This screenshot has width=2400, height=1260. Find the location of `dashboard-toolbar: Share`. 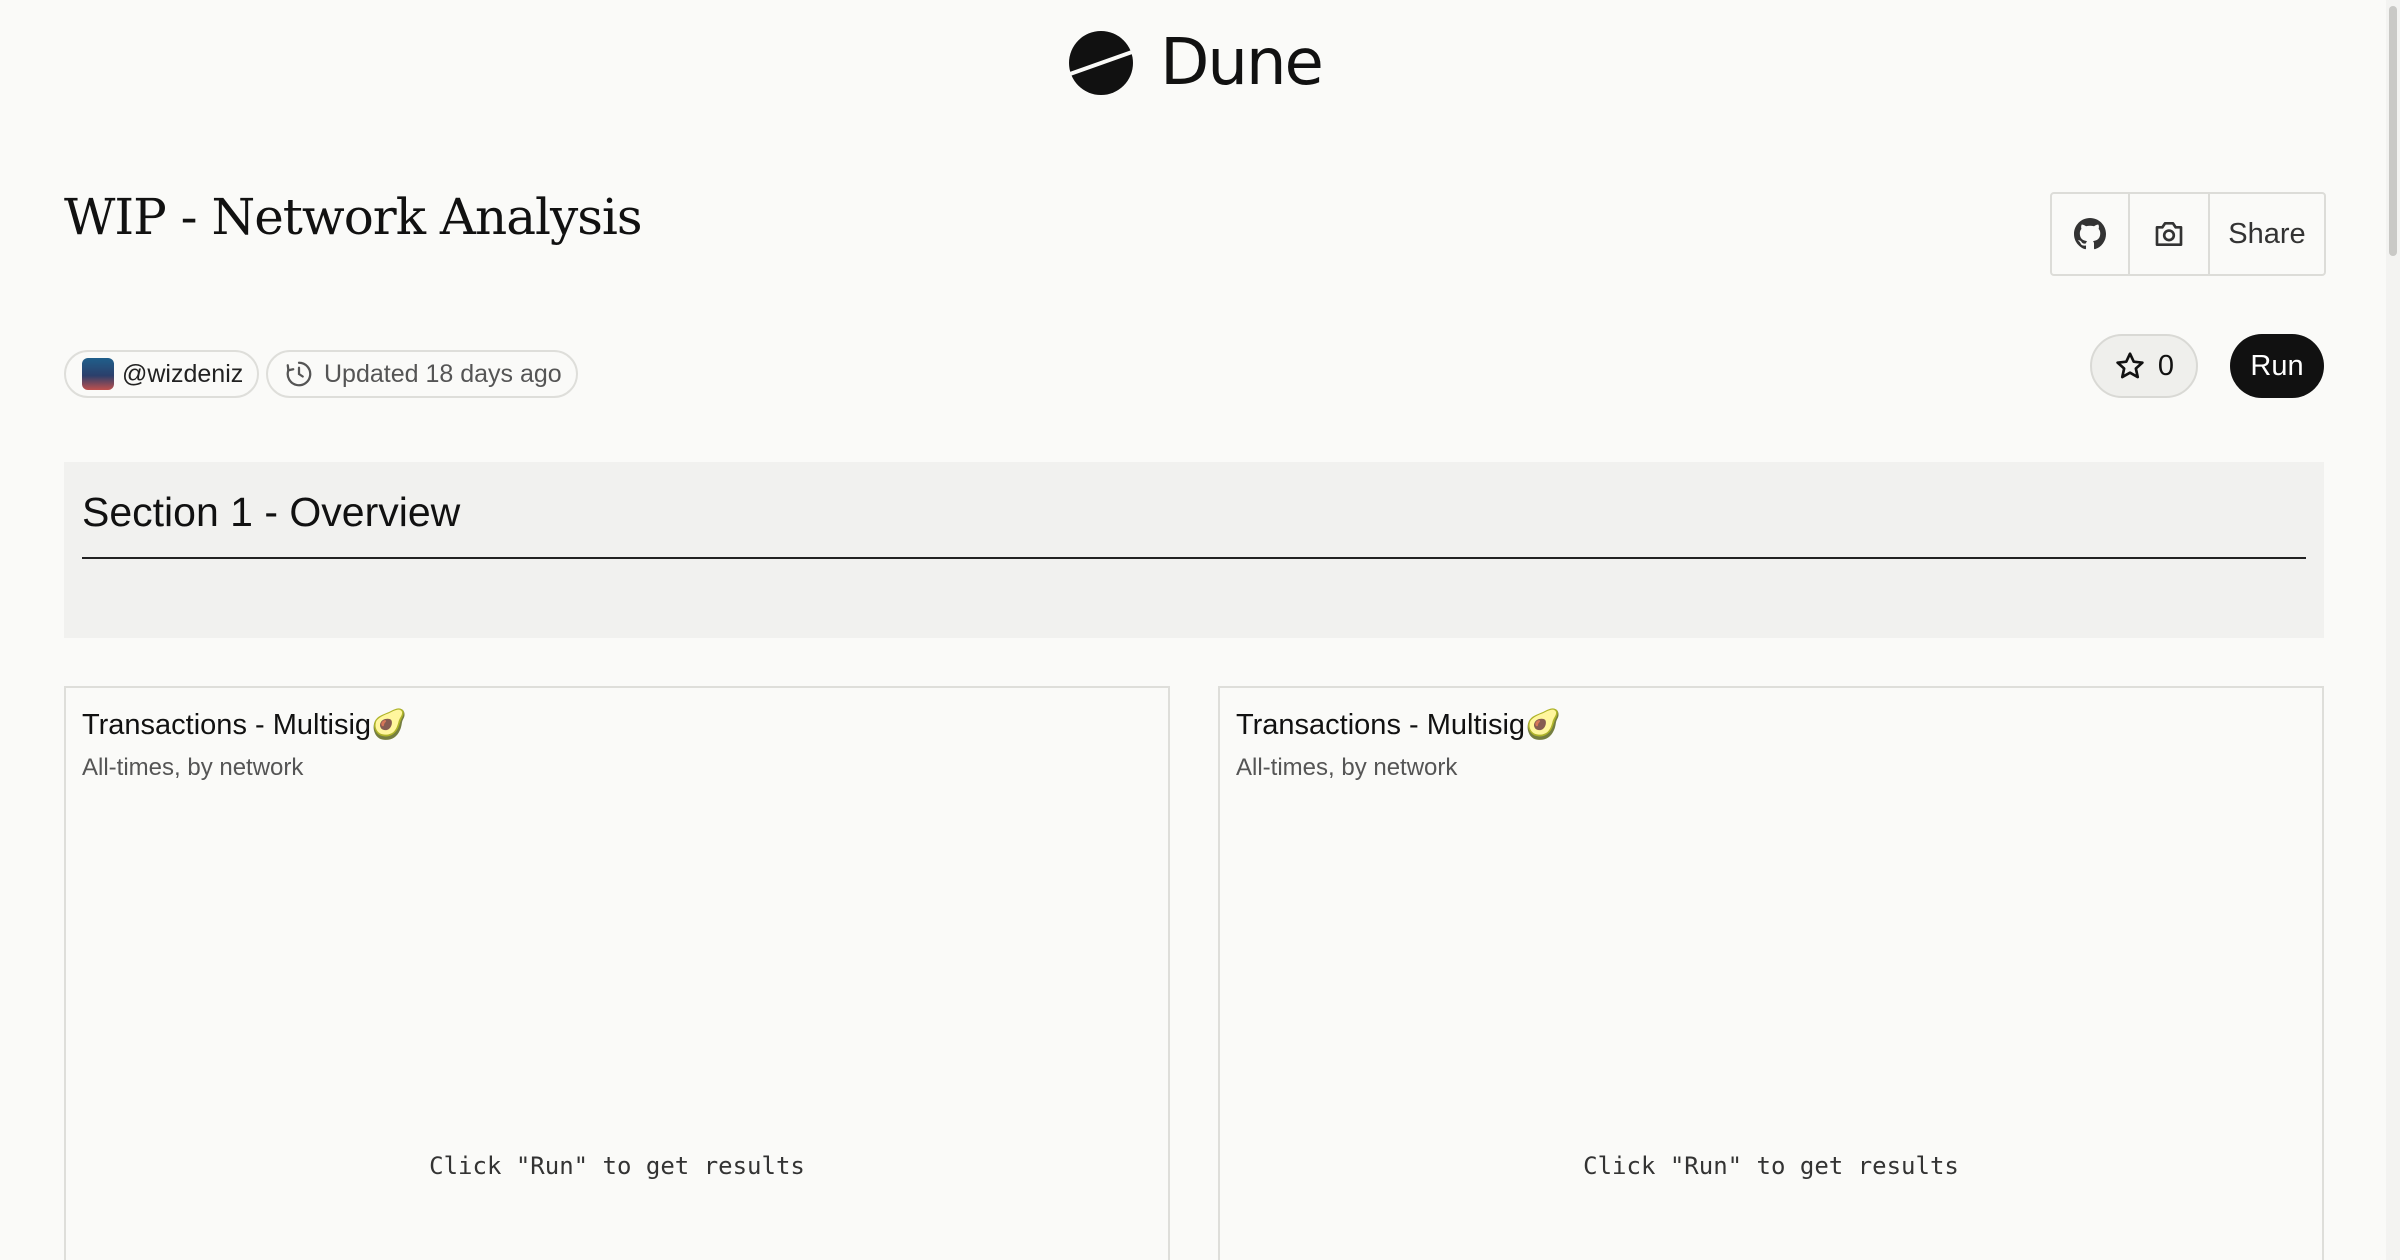

dashboard-toolbar: Share is located at coordinates (2188, 234).